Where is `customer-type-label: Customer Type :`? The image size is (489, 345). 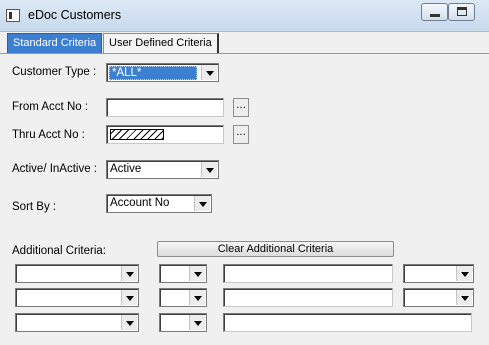 customer-type-label: Customer Type : is located at coordinates (54, 72).